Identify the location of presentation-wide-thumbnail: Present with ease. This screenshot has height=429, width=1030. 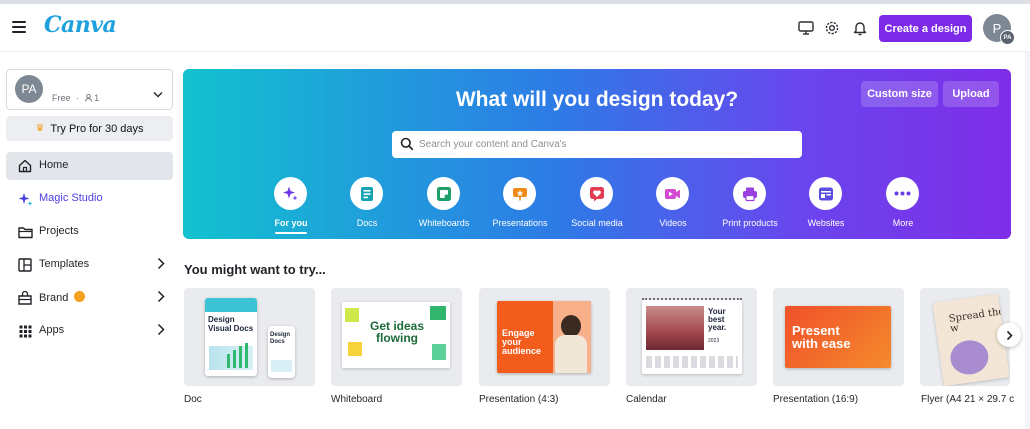
(838, 337).